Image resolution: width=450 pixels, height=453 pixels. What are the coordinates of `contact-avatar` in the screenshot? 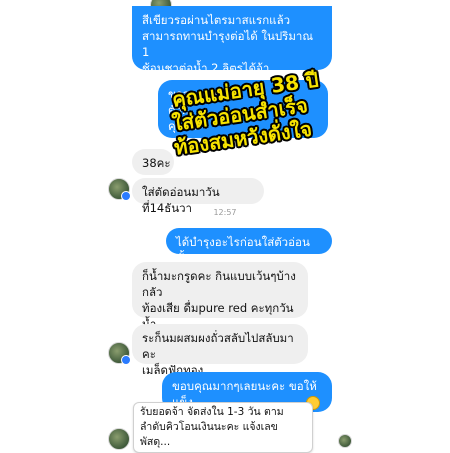 It's located at (119, 189).